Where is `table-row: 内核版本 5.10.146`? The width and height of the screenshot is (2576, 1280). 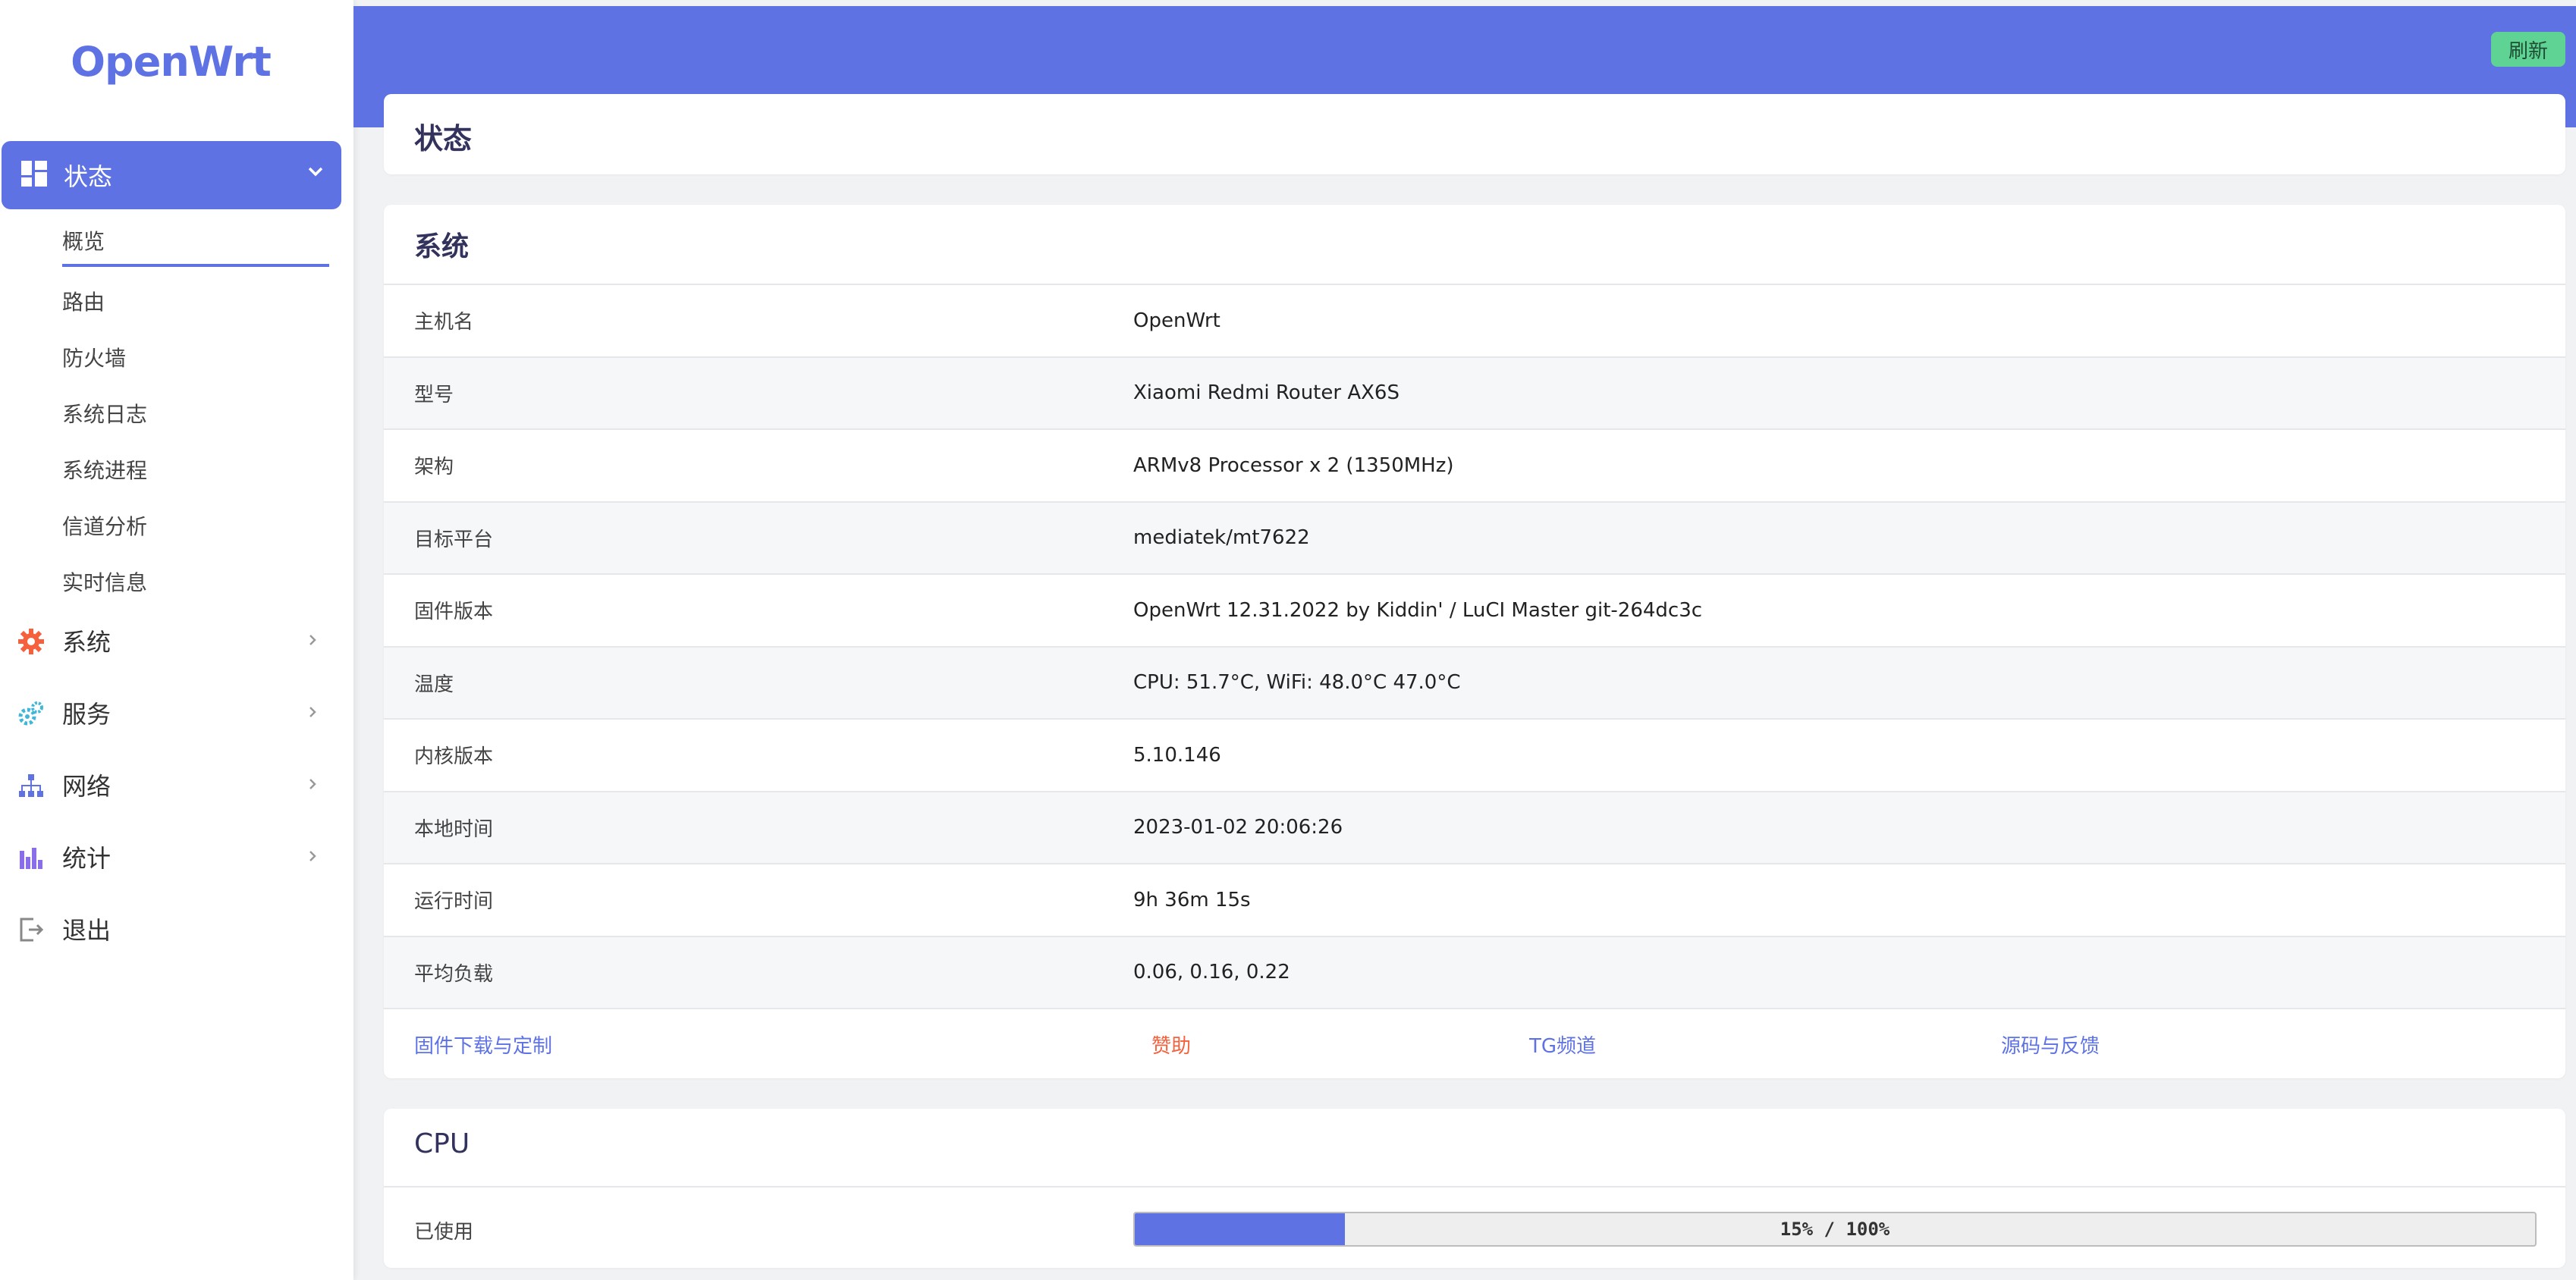 table-row: 内核版本 5.10.146 is located at coordinates (1474, 754).